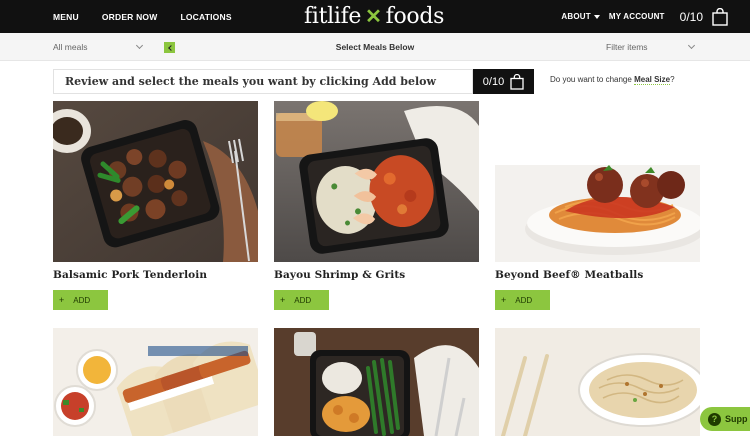 The height and width of the screenshot is (436, 750). I want to click on brand-x-icon: ✕, so click(373, 16).